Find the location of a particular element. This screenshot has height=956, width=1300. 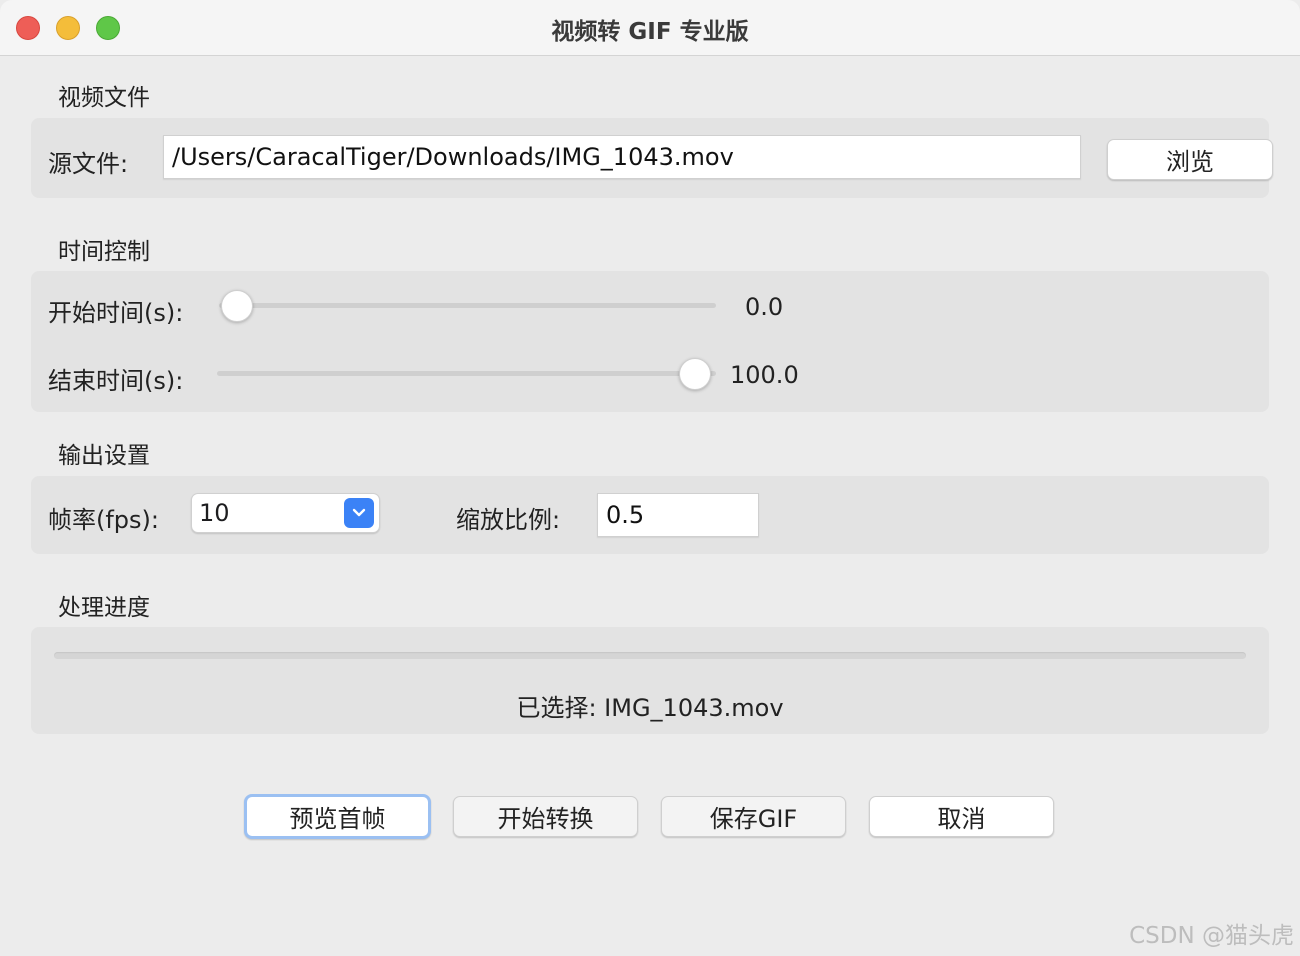

fps-label: 帧率(fps): is located at coordinates (103, 520).